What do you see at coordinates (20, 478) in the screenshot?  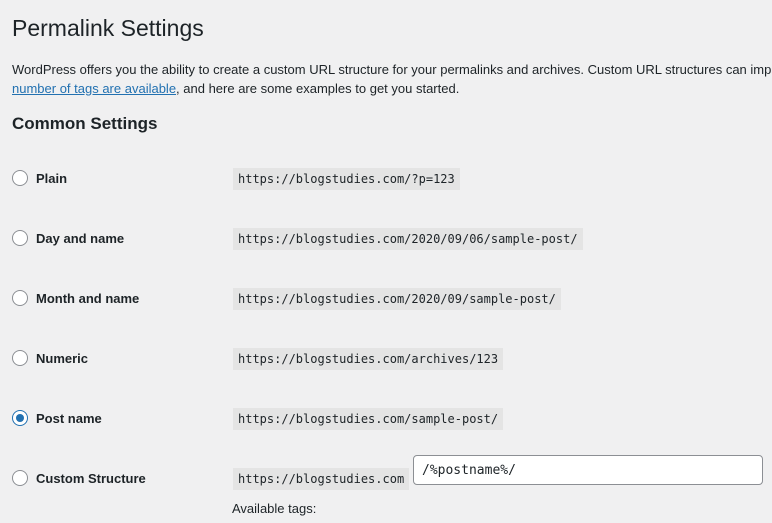 I see `radio-custom-structure` at bounding box center [20, 478].